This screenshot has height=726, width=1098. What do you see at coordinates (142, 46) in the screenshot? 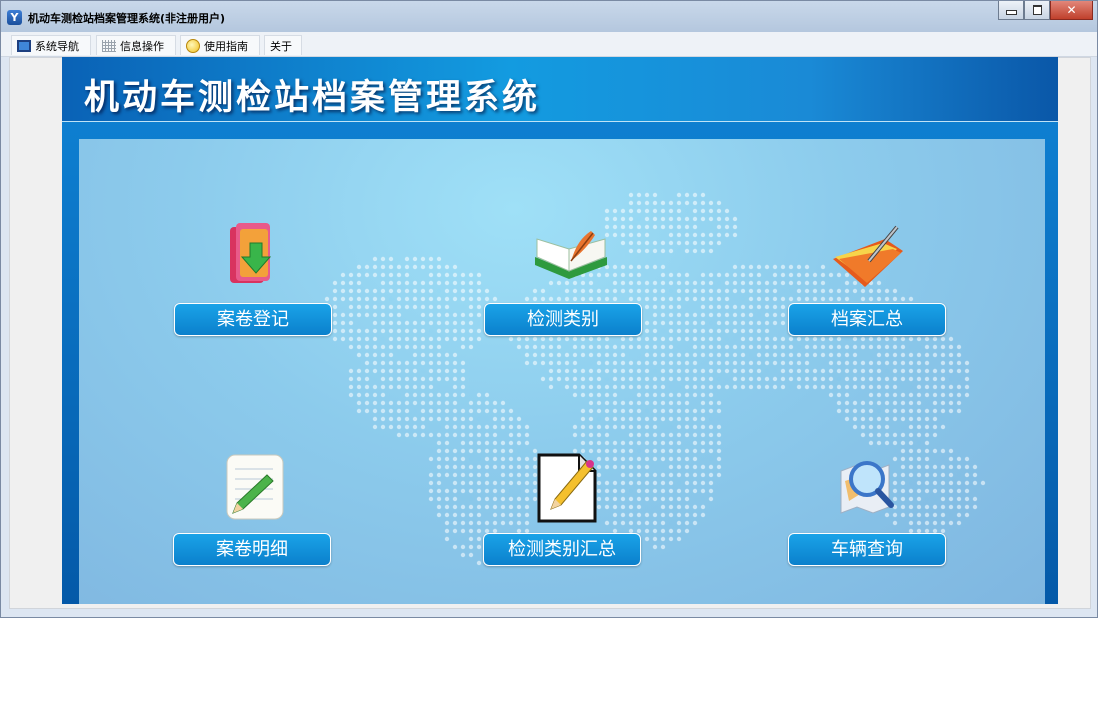
I see `tab-label: 信息操作` at bounding box center [142, 46].